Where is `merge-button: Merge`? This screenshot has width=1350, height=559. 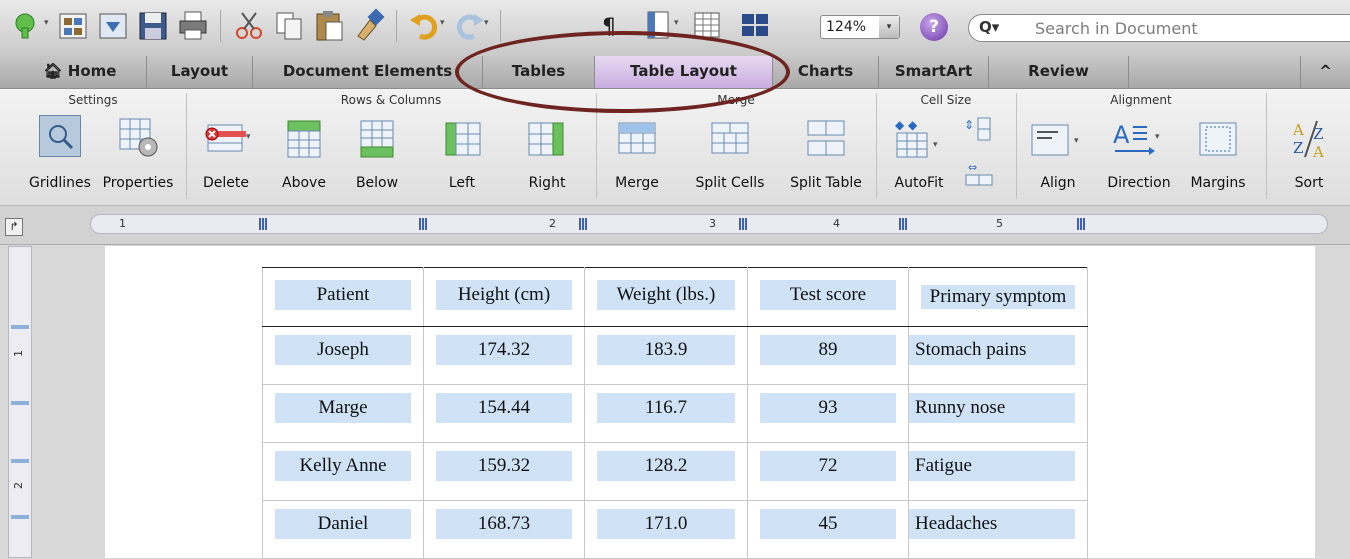
merge-button: Merge is located at coordinates (637, 153).